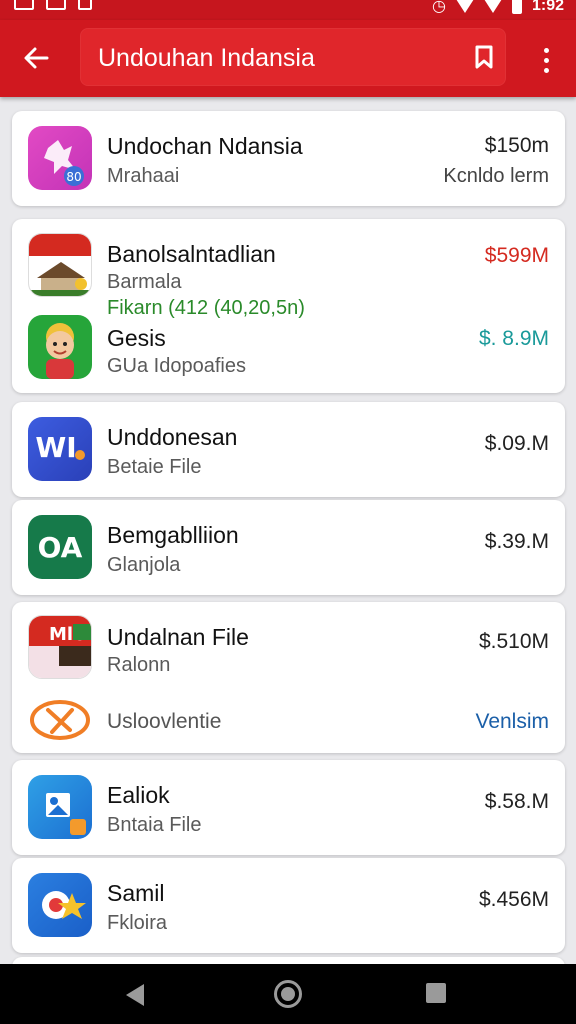  Describe the element at coordinates (512, 721) in the screenshot. I see `app-size: Venlsim` at that location.